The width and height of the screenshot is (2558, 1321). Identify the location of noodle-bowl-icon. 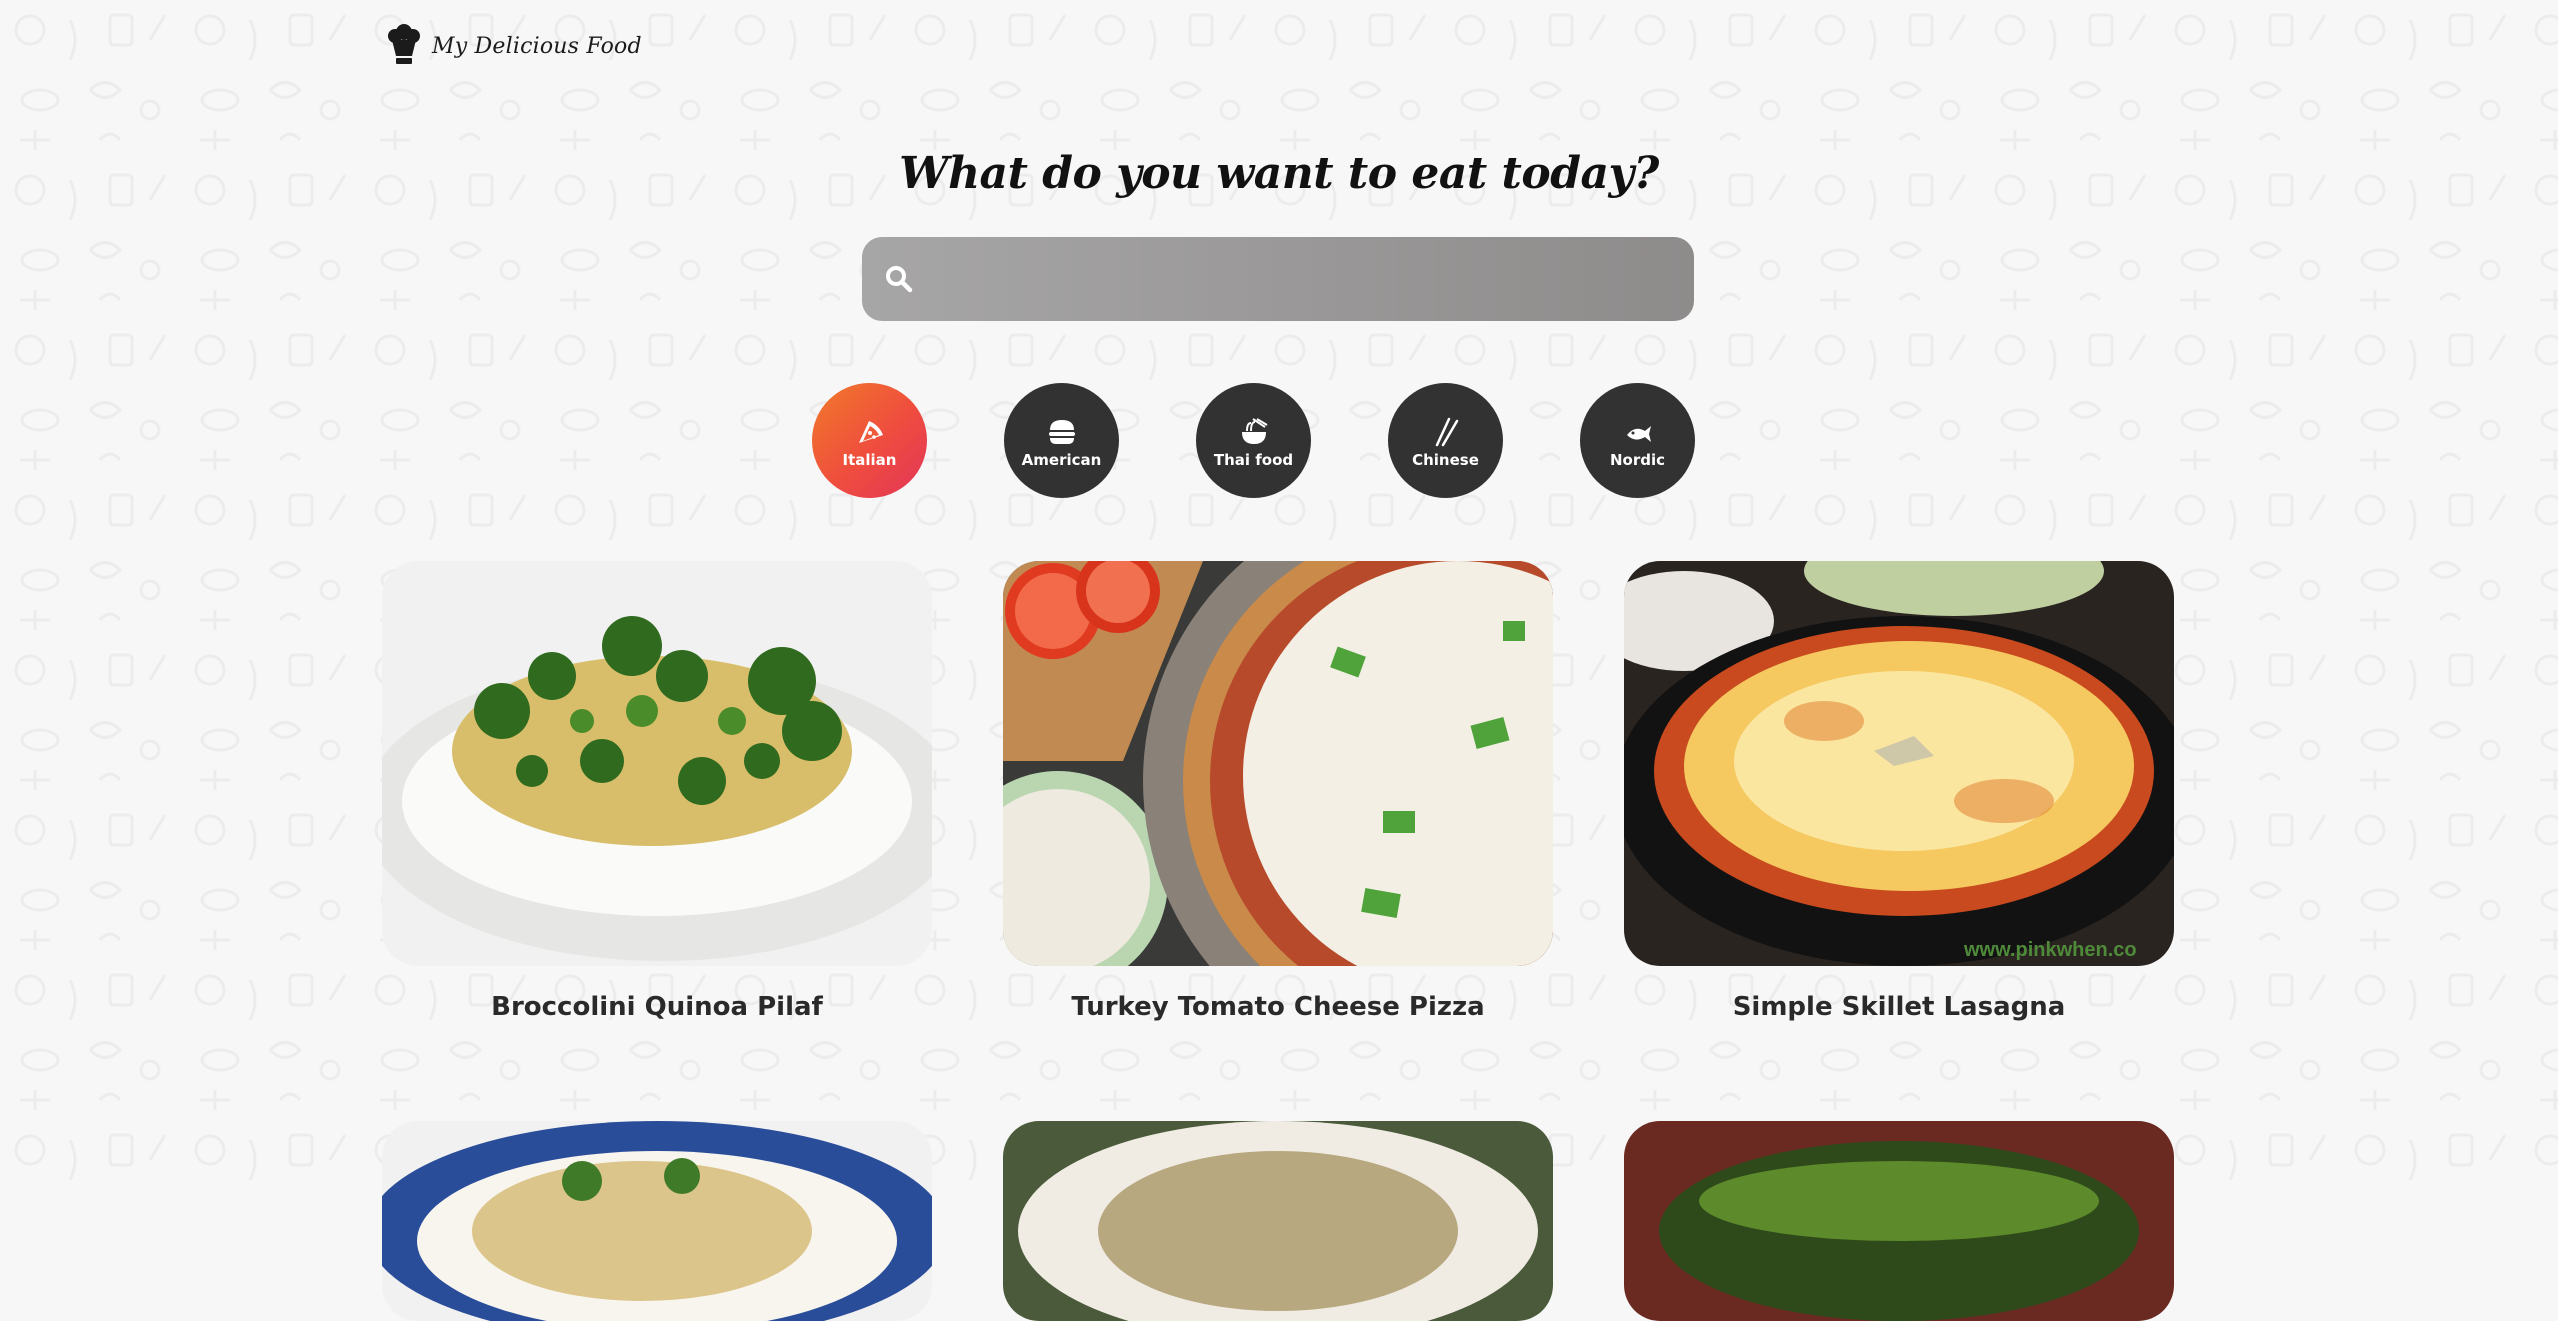
(1254, 430).